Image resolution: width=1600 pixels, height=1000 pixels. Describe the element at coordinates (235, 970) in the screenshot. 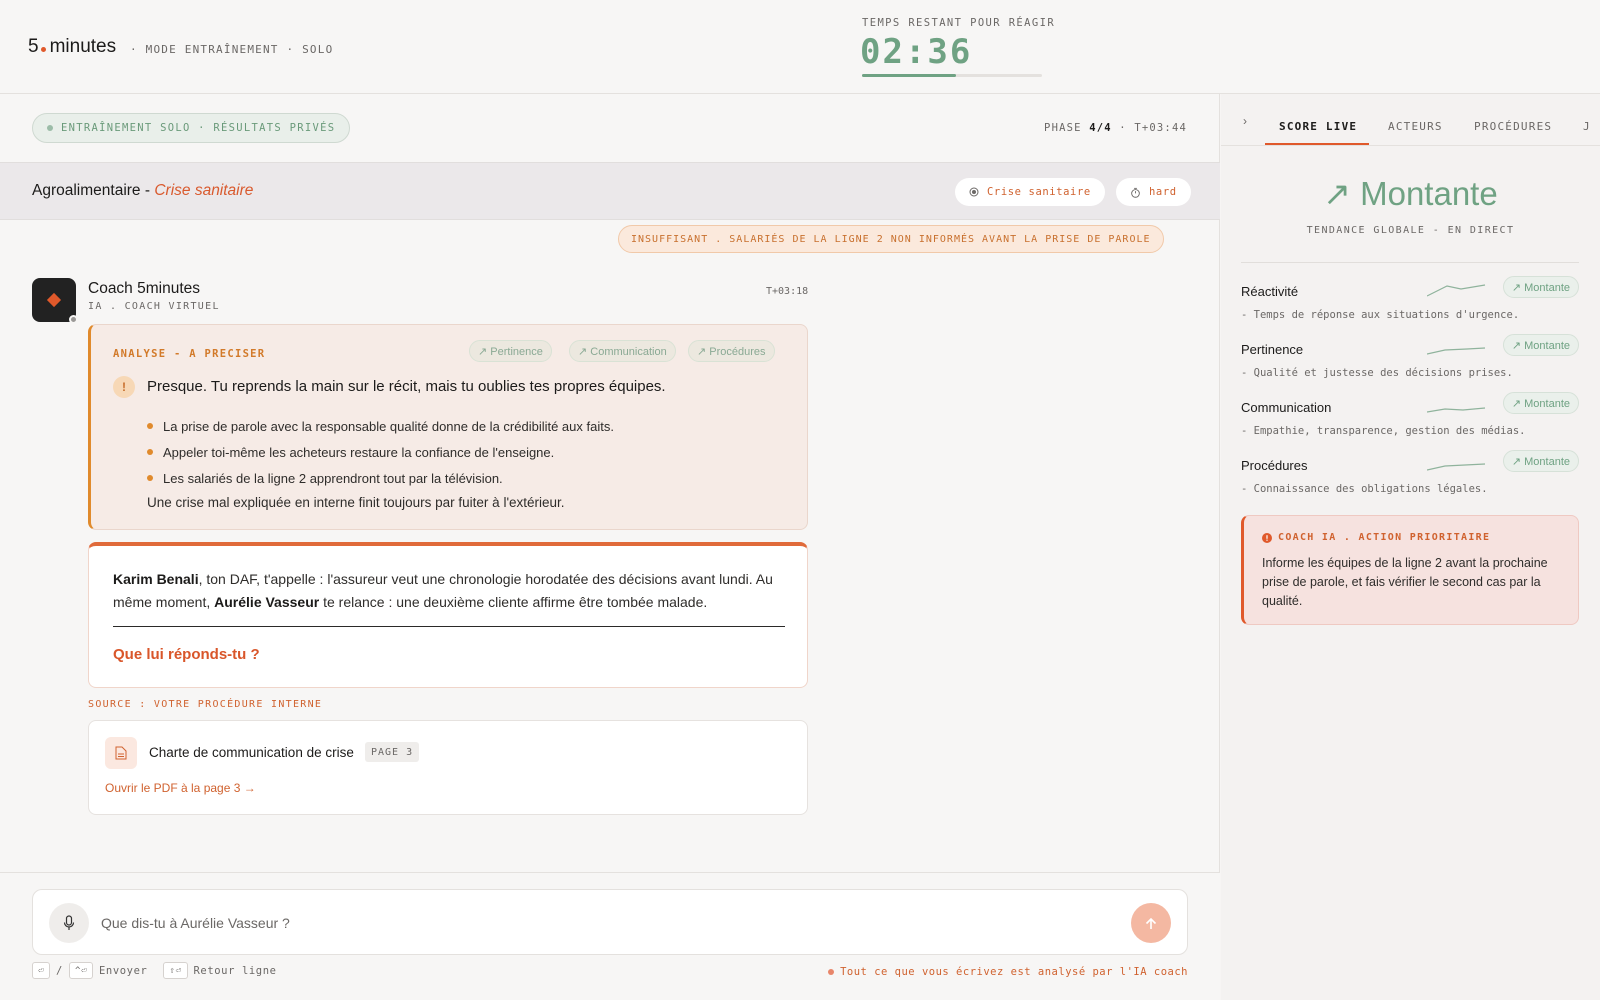

I see `newline-hint: Retour ligne` at that location.